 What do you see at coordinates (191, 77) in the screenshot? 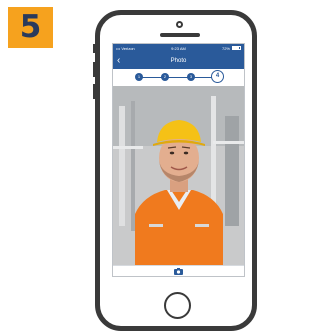
I see `step-3: 3` at bounding box center [191, 77].